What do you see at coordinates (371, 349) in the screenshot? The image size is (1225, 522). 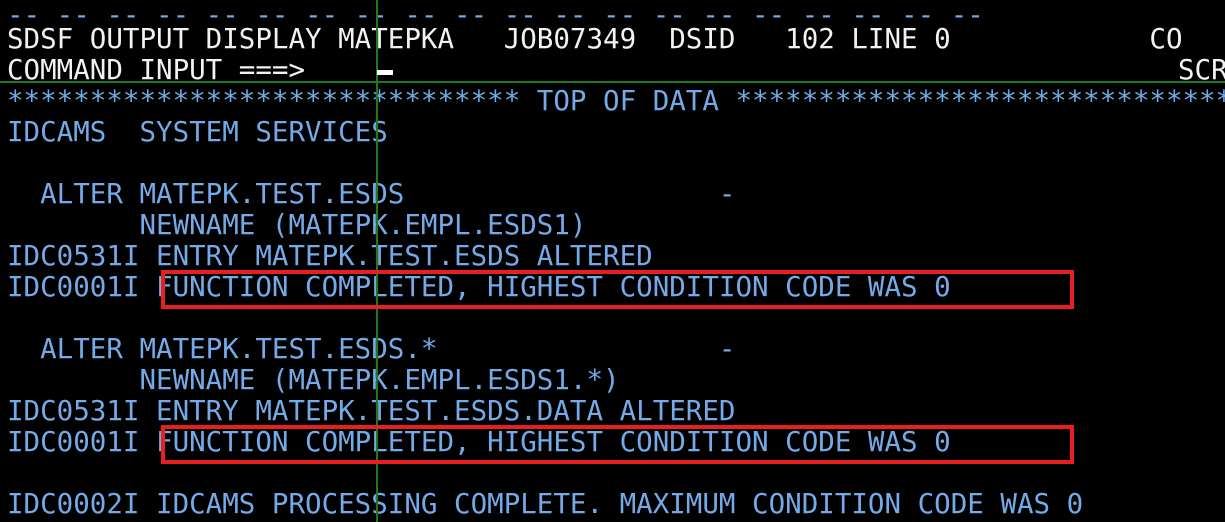 I see `output-line-alter-esds-wildcard: ALTER MATEPK.TEST.ESDS.* -` at bounding box center [371, 349].